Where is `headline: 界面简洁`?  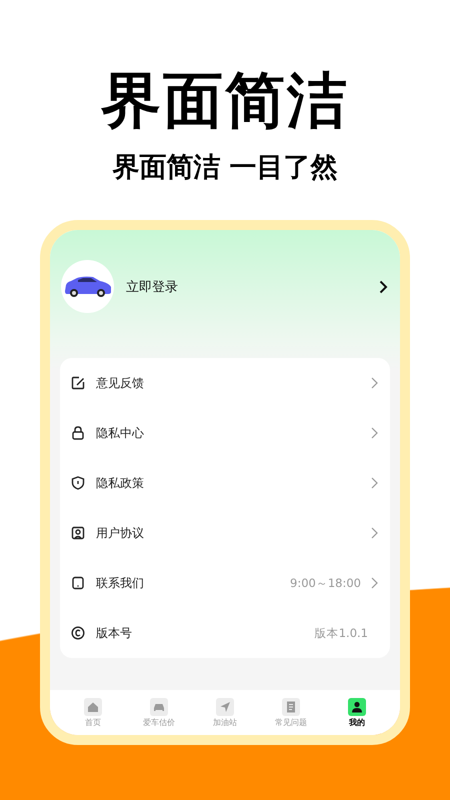 headline: 界面简洁 is located at coordinates (225, 101).